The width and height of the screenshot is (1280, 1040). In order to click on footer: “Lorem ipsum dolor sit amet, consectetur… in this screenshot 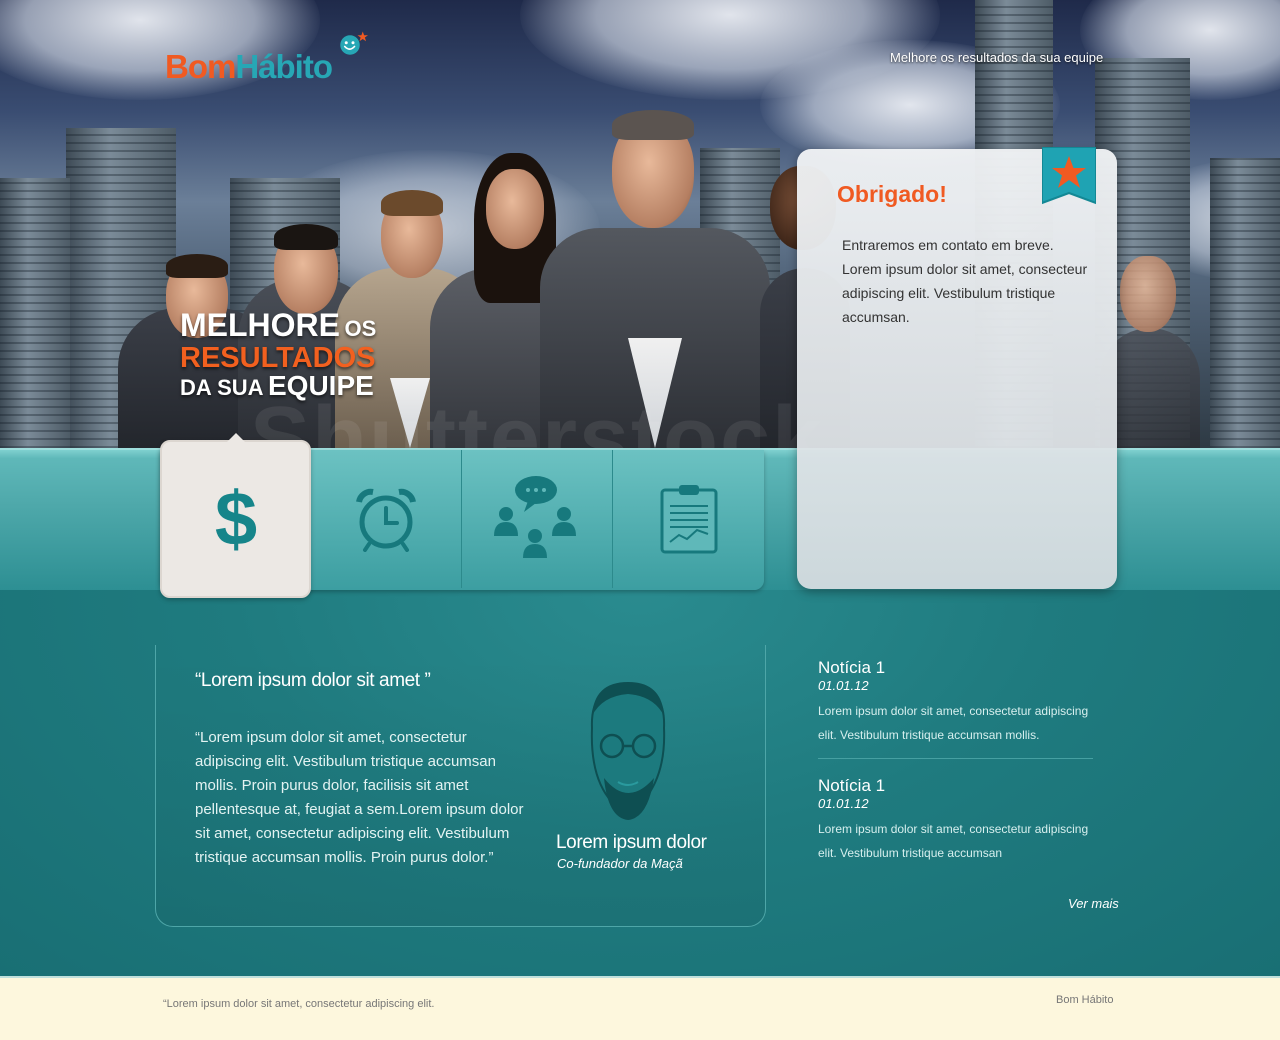, I will do `click(640, 1008)`.